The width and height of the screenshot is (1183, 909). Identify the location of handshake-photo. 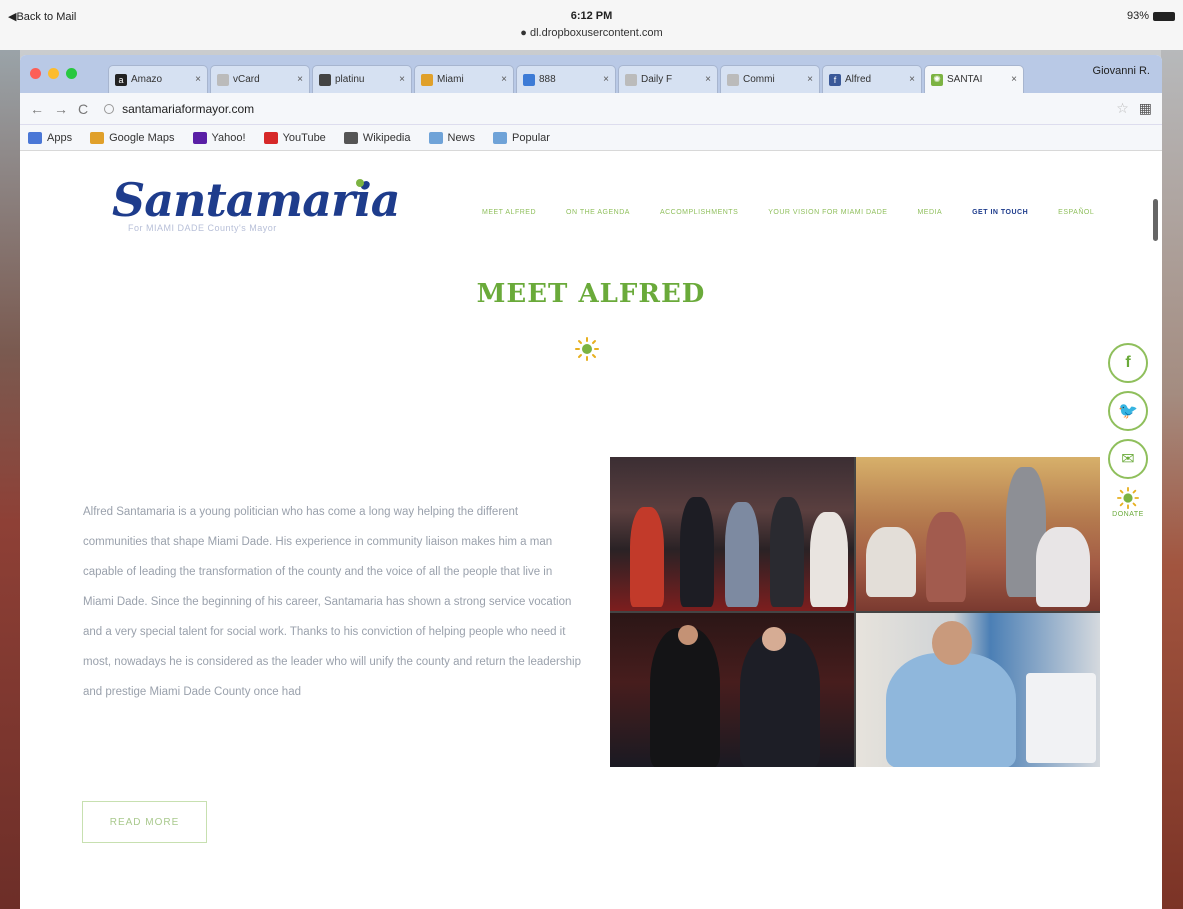
(732, 690).